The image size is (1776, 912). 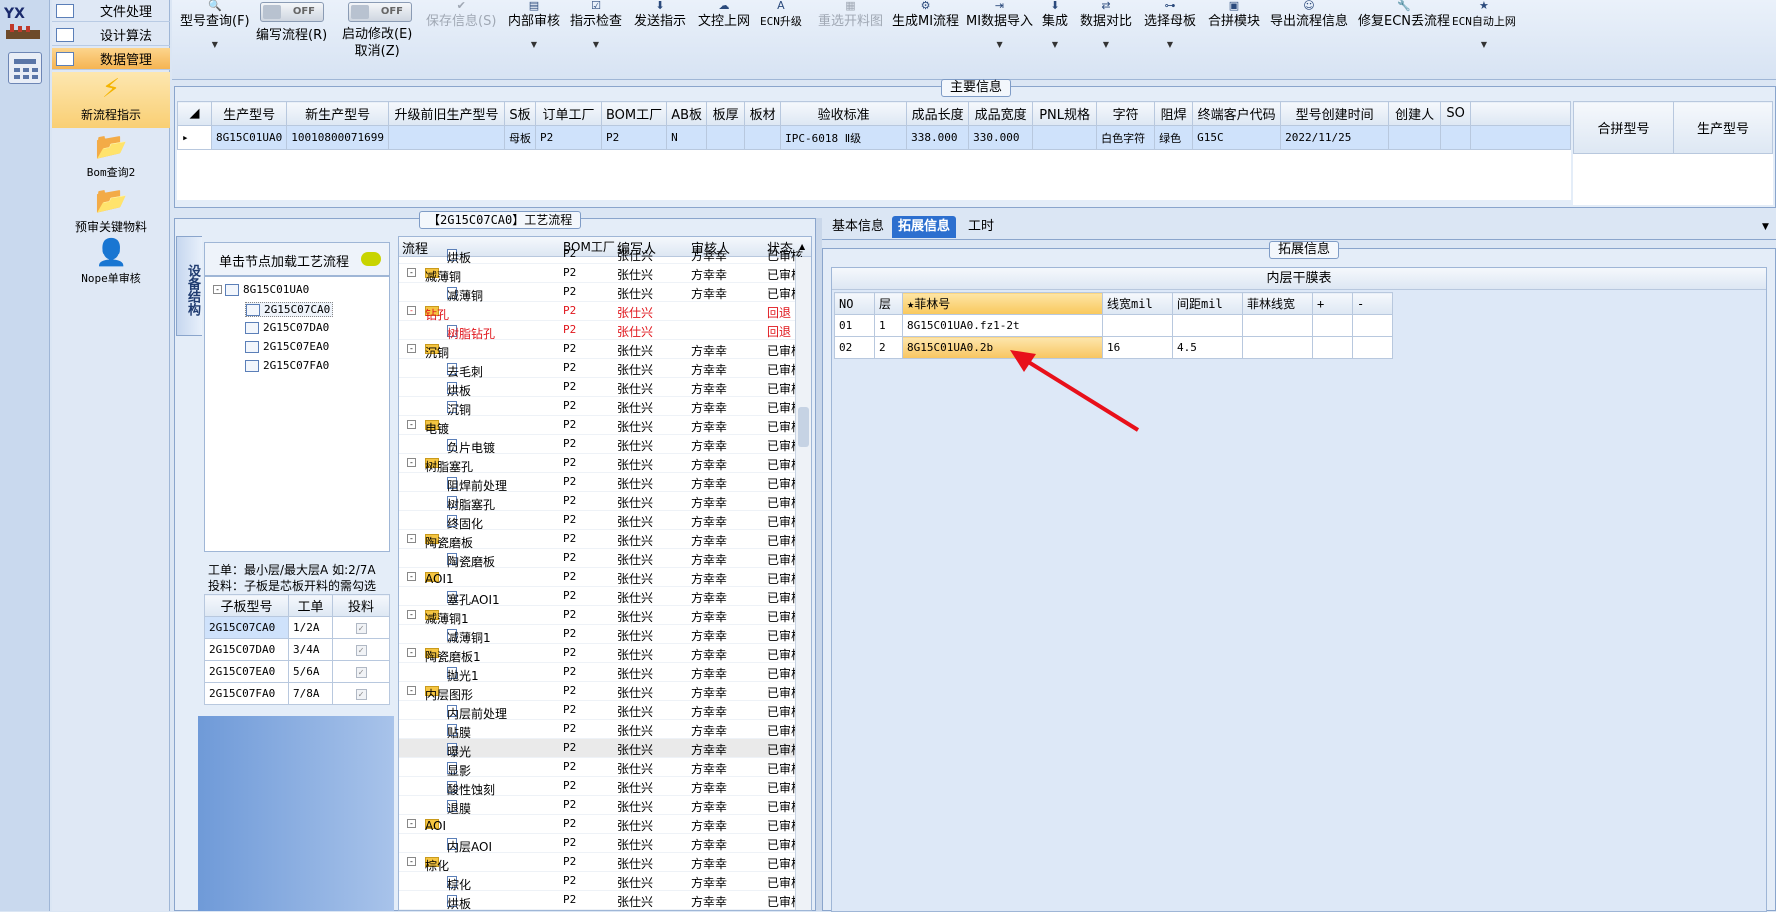 What do you see at coordinates (361, 628) in the screenshot?
I see `checkbox: ✓` at bounding box center [361, 628].